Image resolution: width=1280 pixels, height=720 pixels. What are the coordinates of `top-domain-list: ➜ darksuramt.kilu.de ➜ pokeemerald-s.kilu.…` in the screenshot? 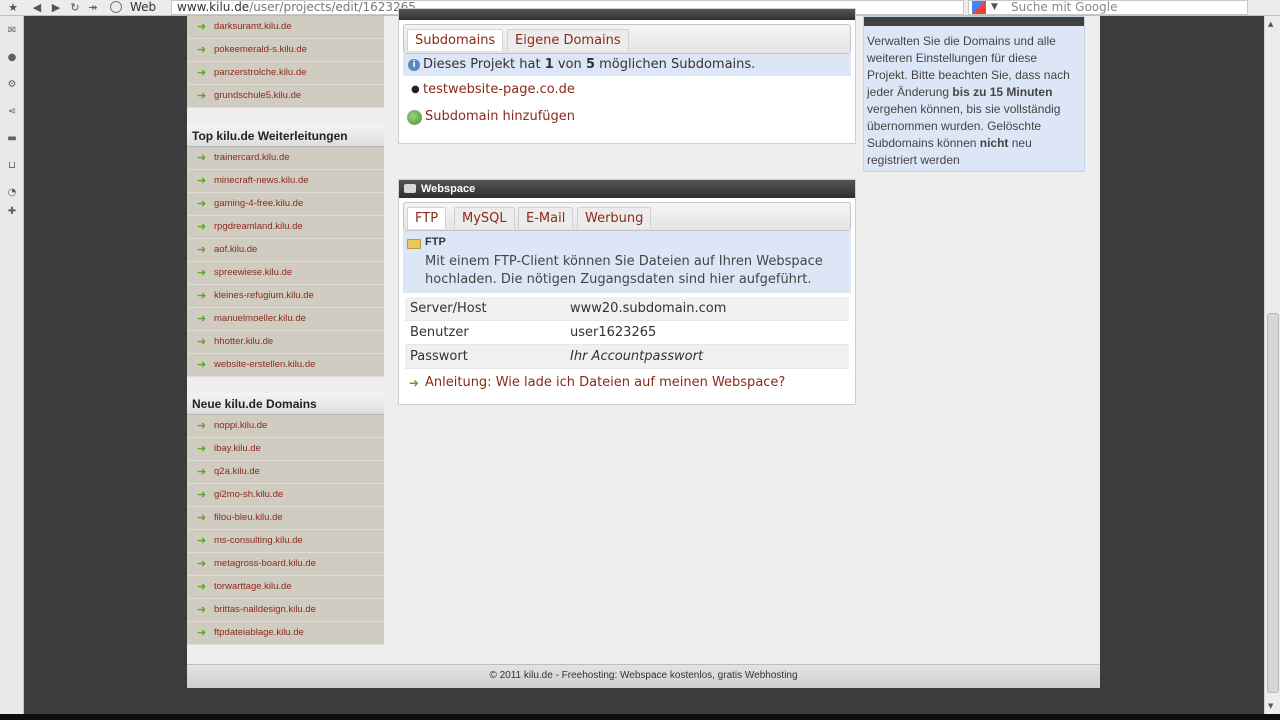 It's located at (285, 62).